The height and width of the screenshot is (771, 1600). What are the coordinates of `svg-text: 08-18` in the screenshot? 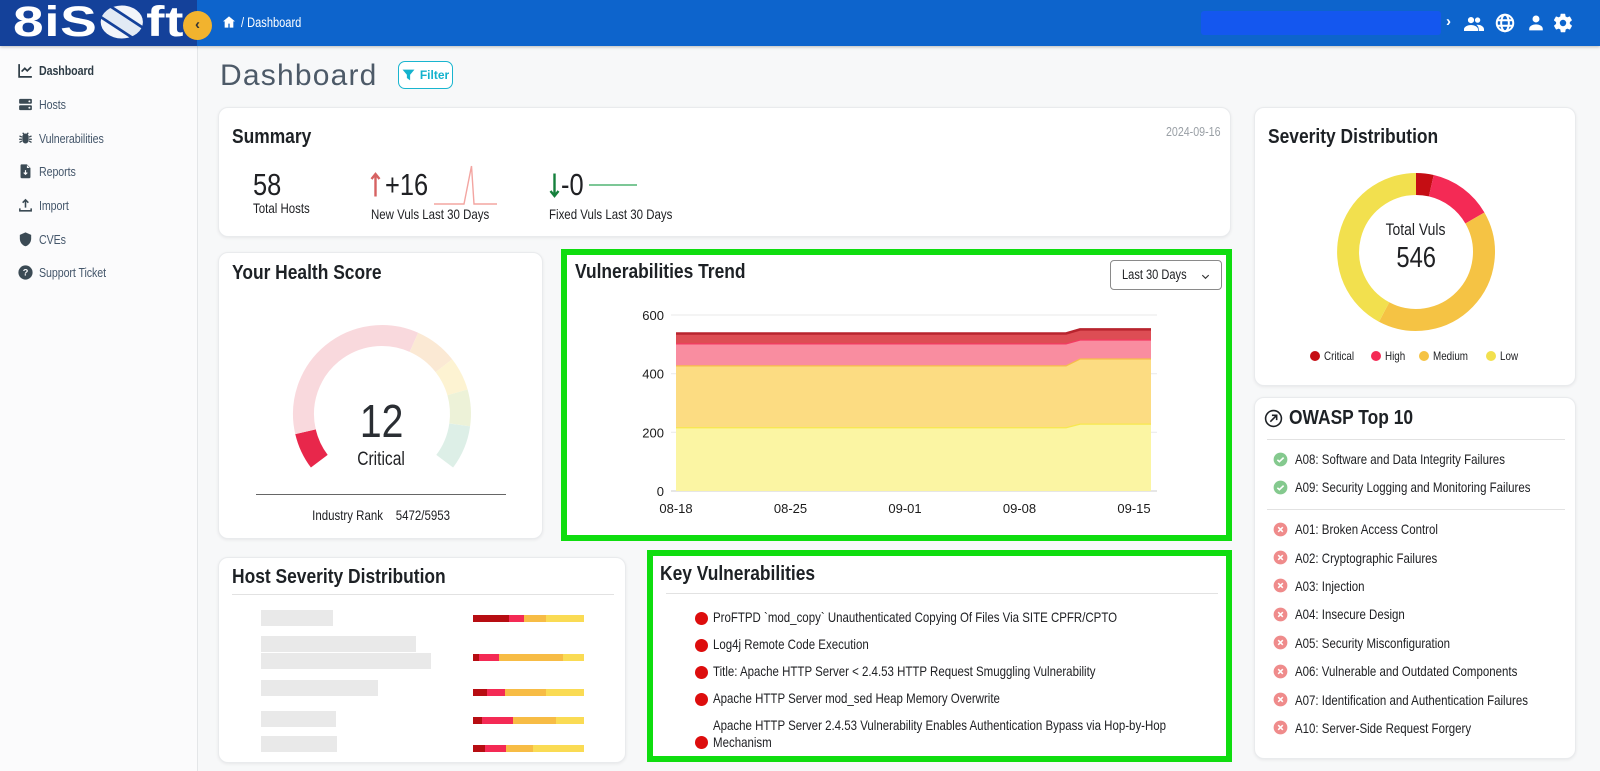 It's located at (675, 508).